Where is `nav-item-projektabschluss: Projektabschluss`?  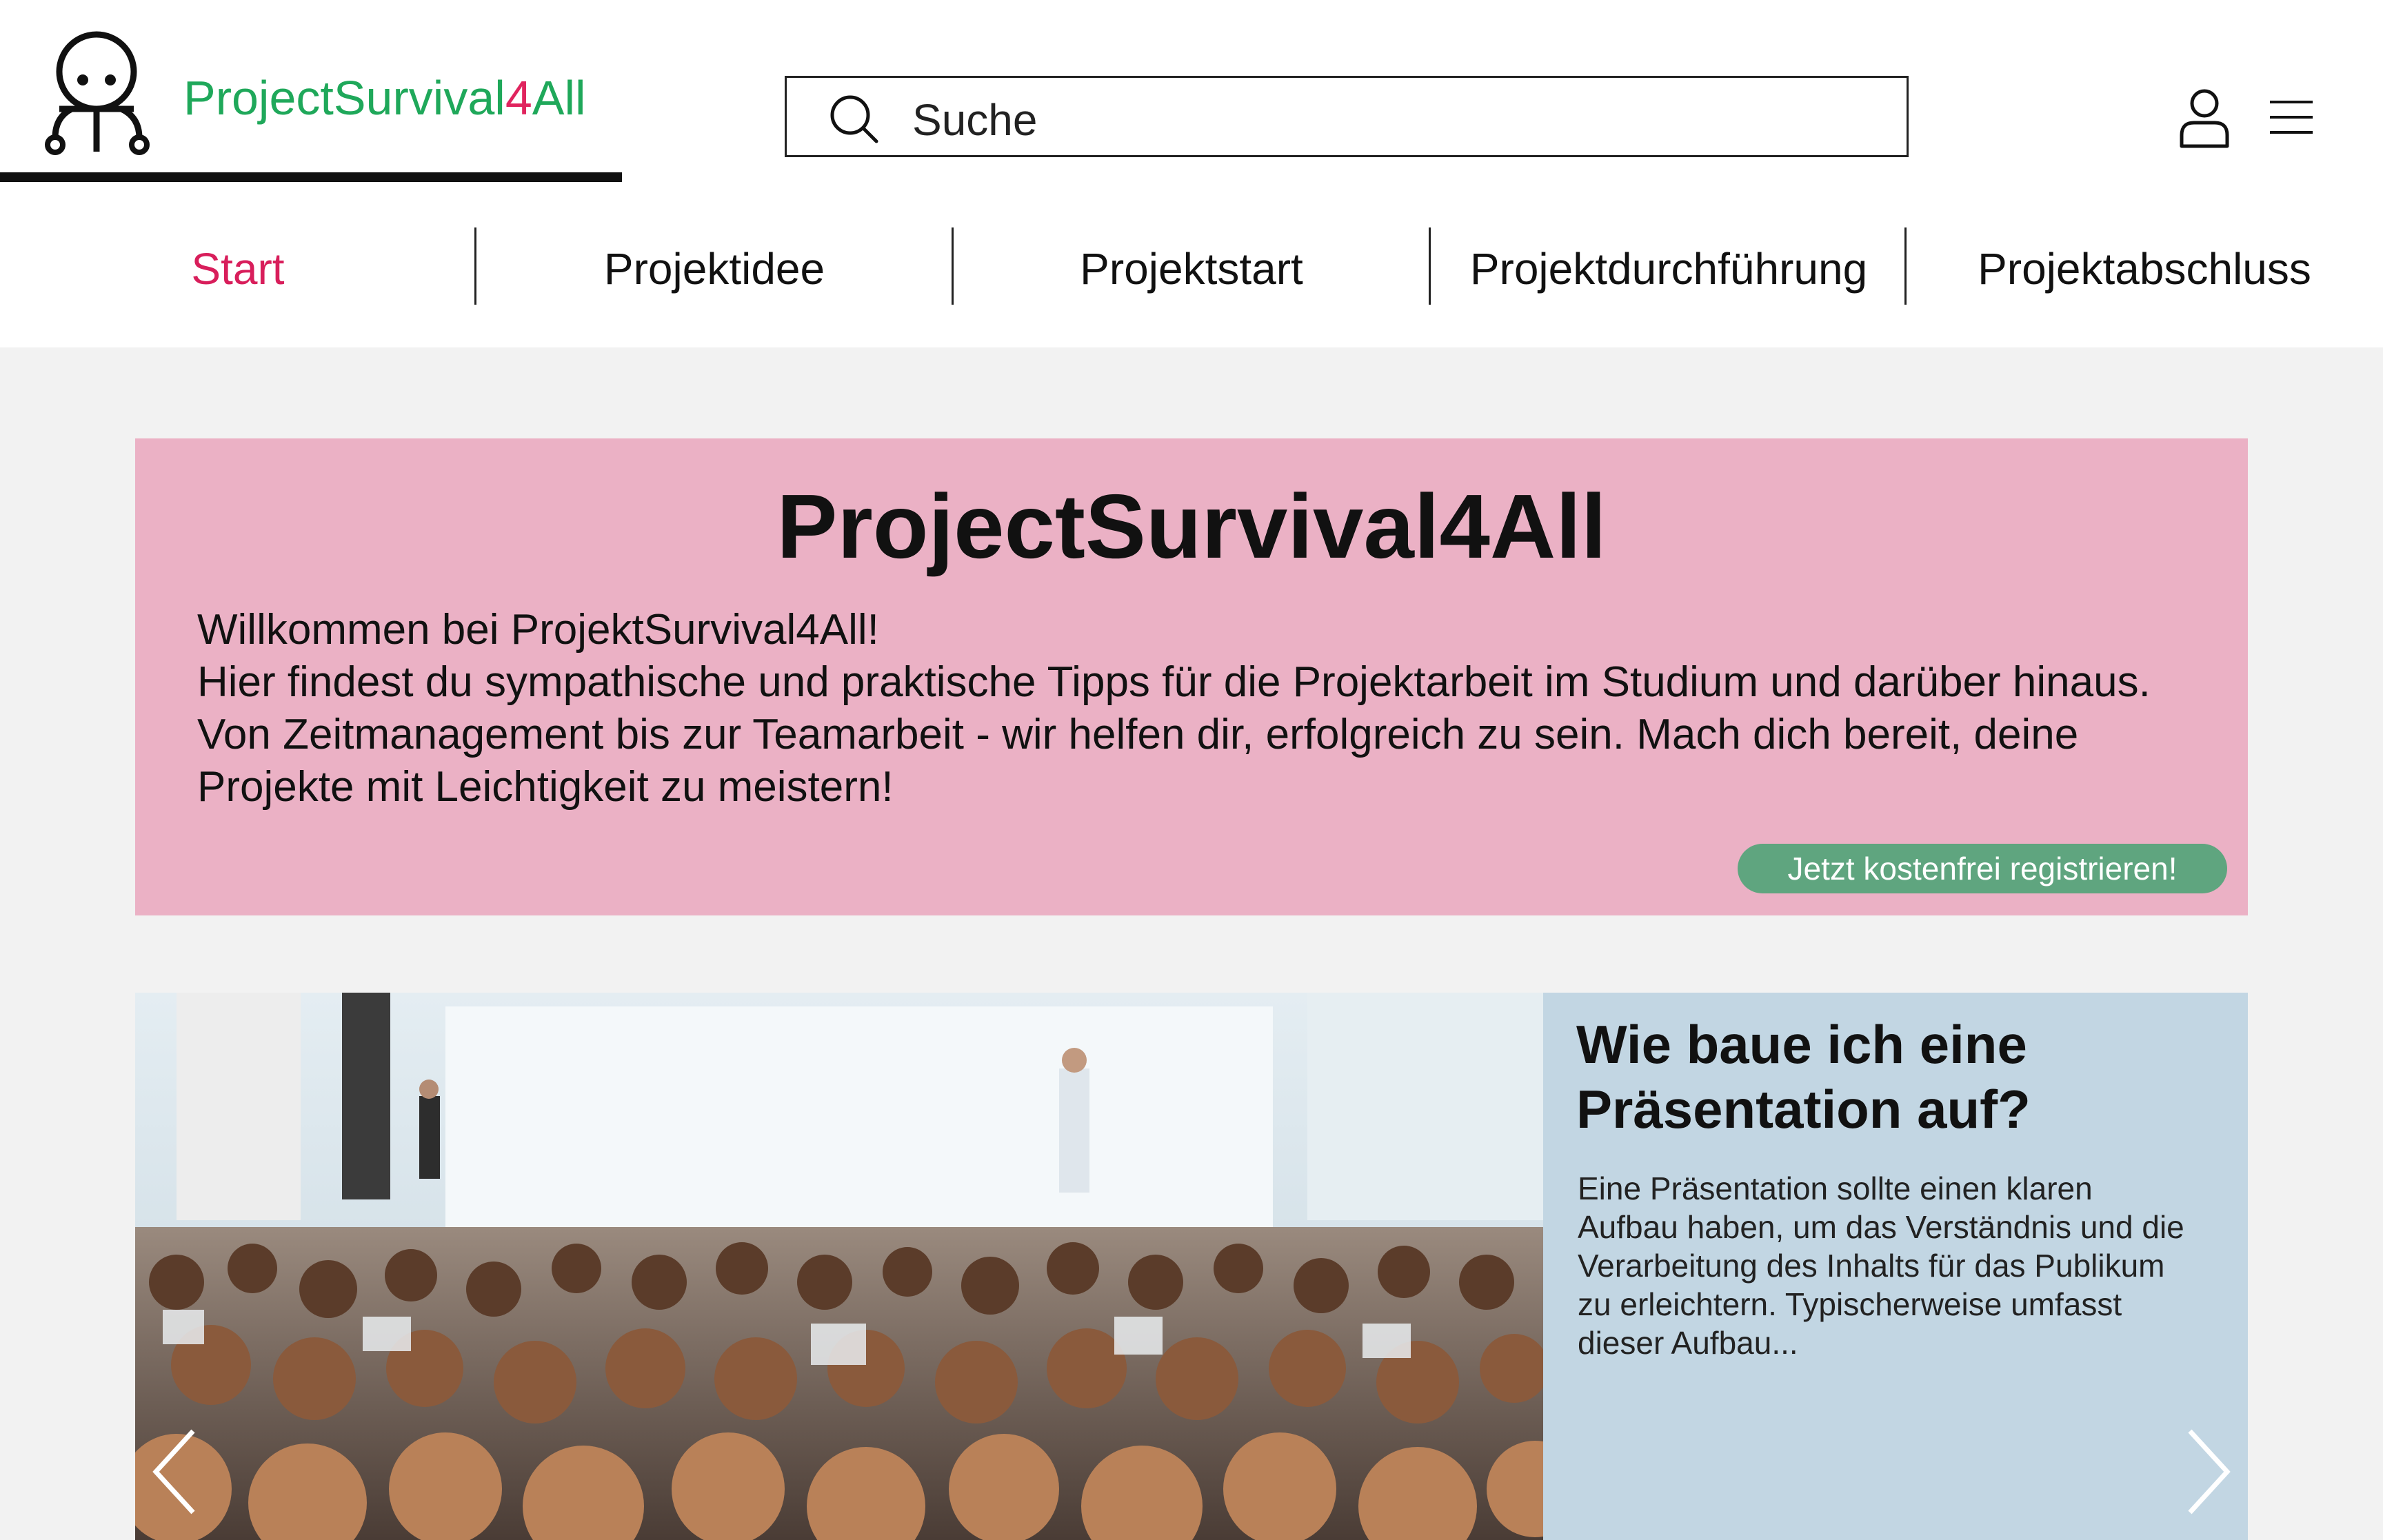
nav-item-projektabschluss: Projektabschluss is located at coordinates (2144, 269).